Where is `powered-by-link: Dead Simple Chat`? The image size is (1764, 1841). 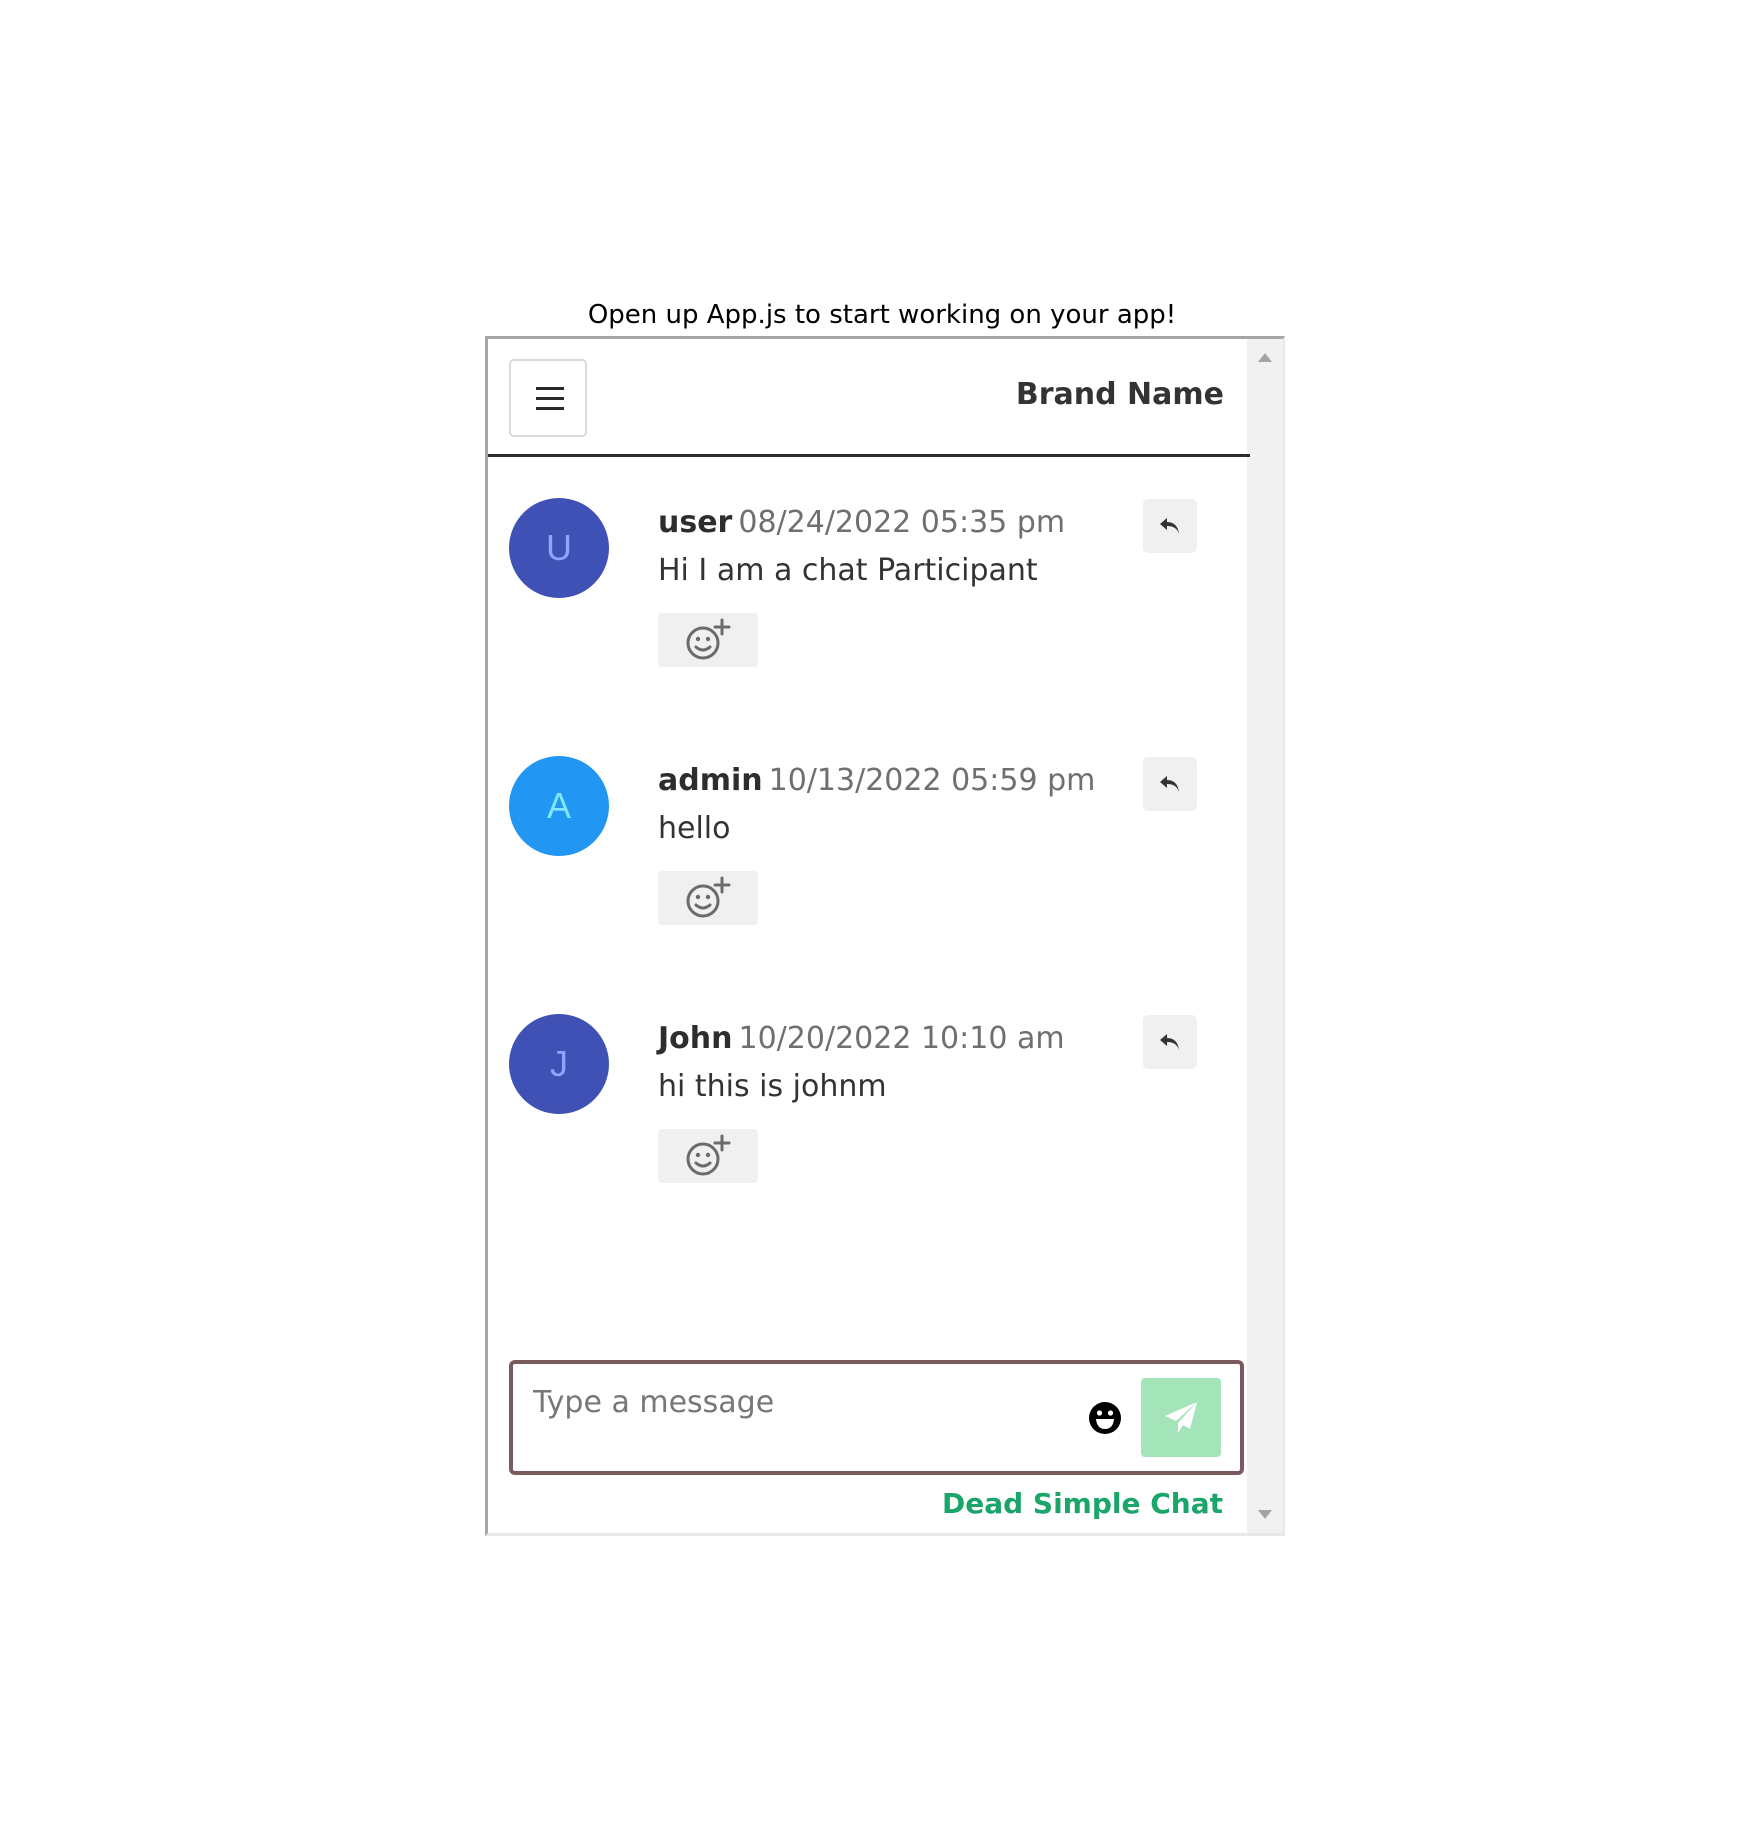 powered-by-link: Dead Simple Chat is located at coordinates (1082, 1503).